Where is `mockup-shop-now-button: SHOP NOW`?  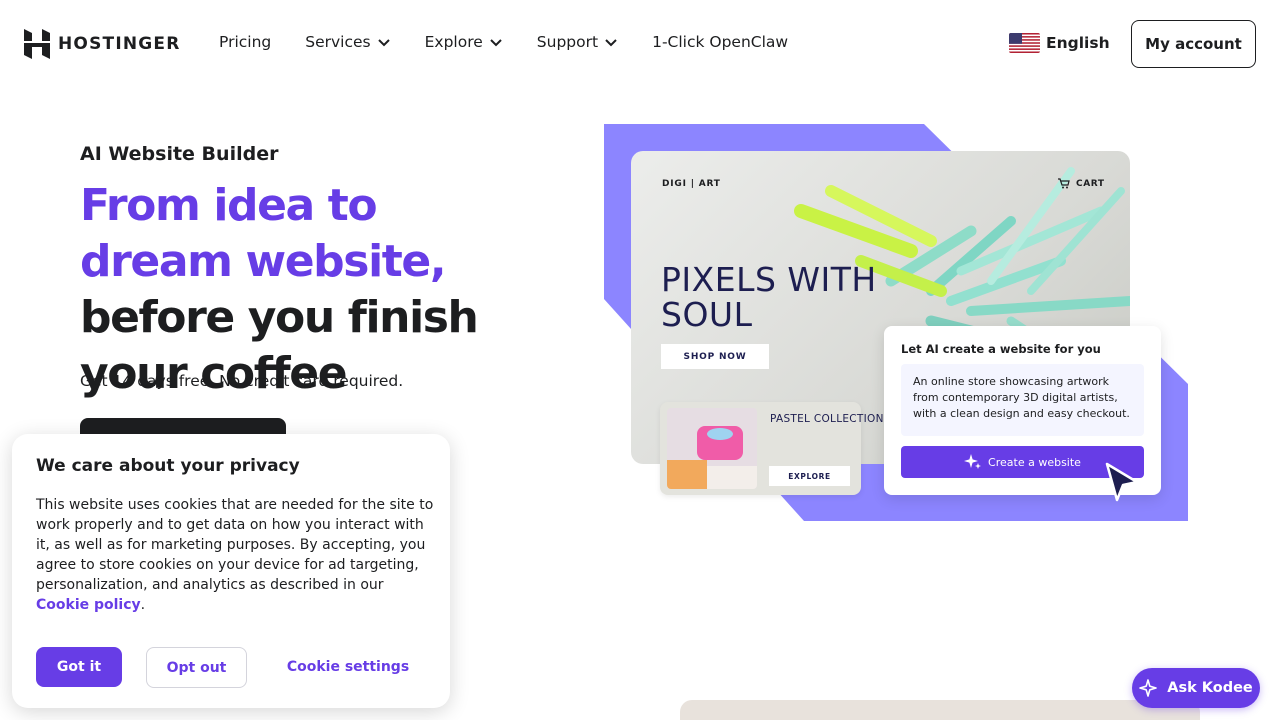
mockup-shop-now-button: SHOP NOW is located at coordinates (715, 356).